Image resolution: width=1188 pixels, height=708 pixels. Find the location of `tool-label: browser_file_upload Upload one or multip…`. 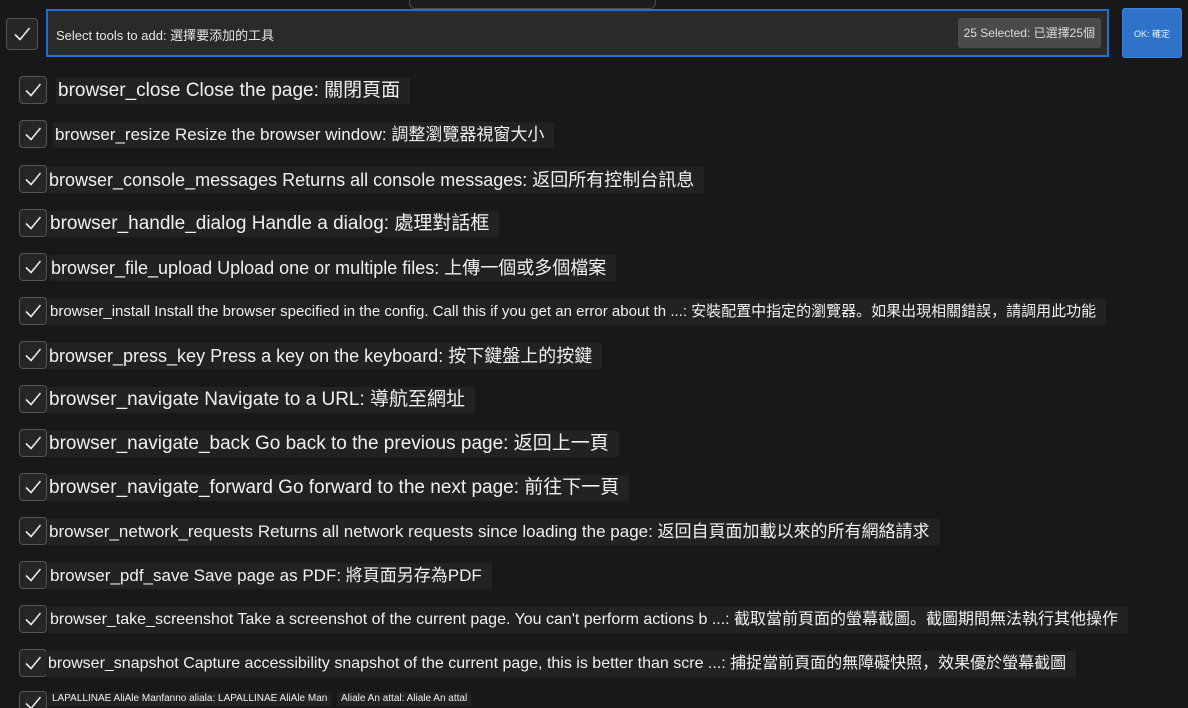

tool-label: browser_file_upload Upload one or multip… is located at coordinates (333, 268).